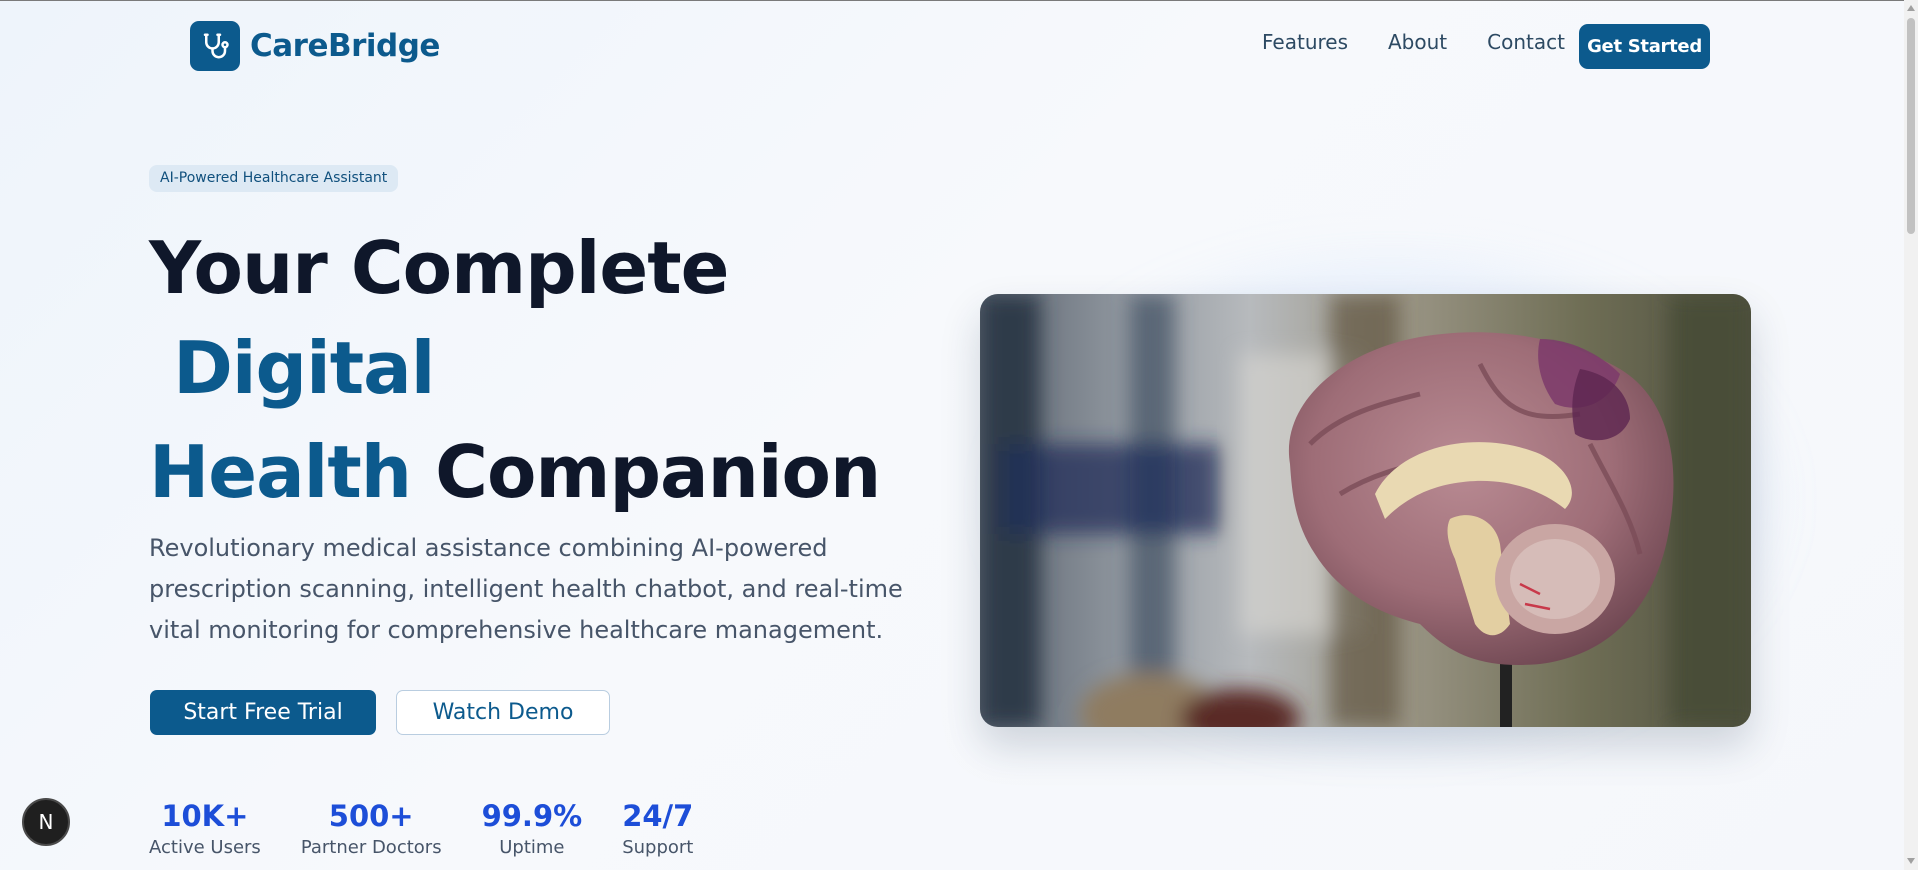 The height and width of the screenshot is (870, 1918). I want to click on nav-links: Features About Contact, so click(1433, 42).